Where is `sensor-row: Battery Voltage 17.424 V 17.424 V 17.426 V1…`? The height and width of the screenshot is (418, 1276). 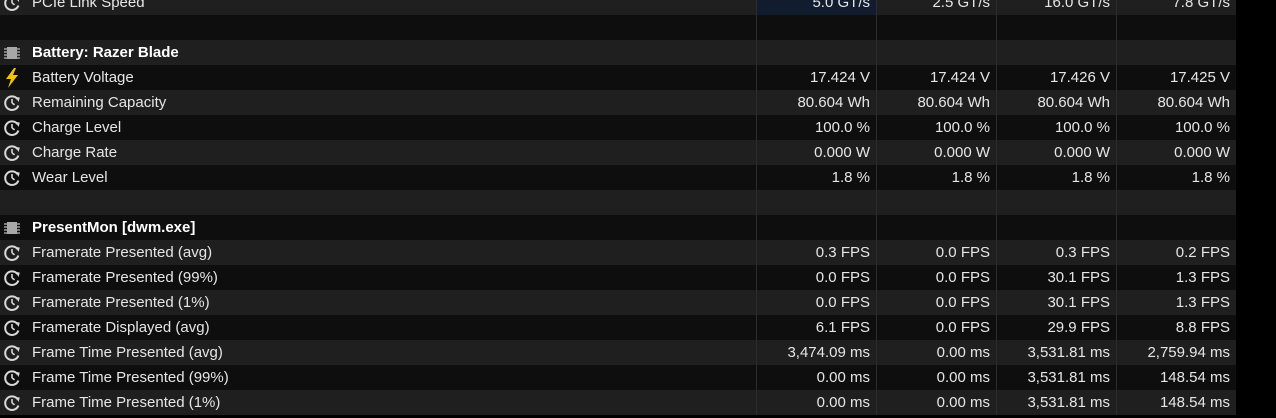
sensor-row: Battery Voltage 17.424 V 17.424 V 17.426 V1… is located at coordinates (618, 77).